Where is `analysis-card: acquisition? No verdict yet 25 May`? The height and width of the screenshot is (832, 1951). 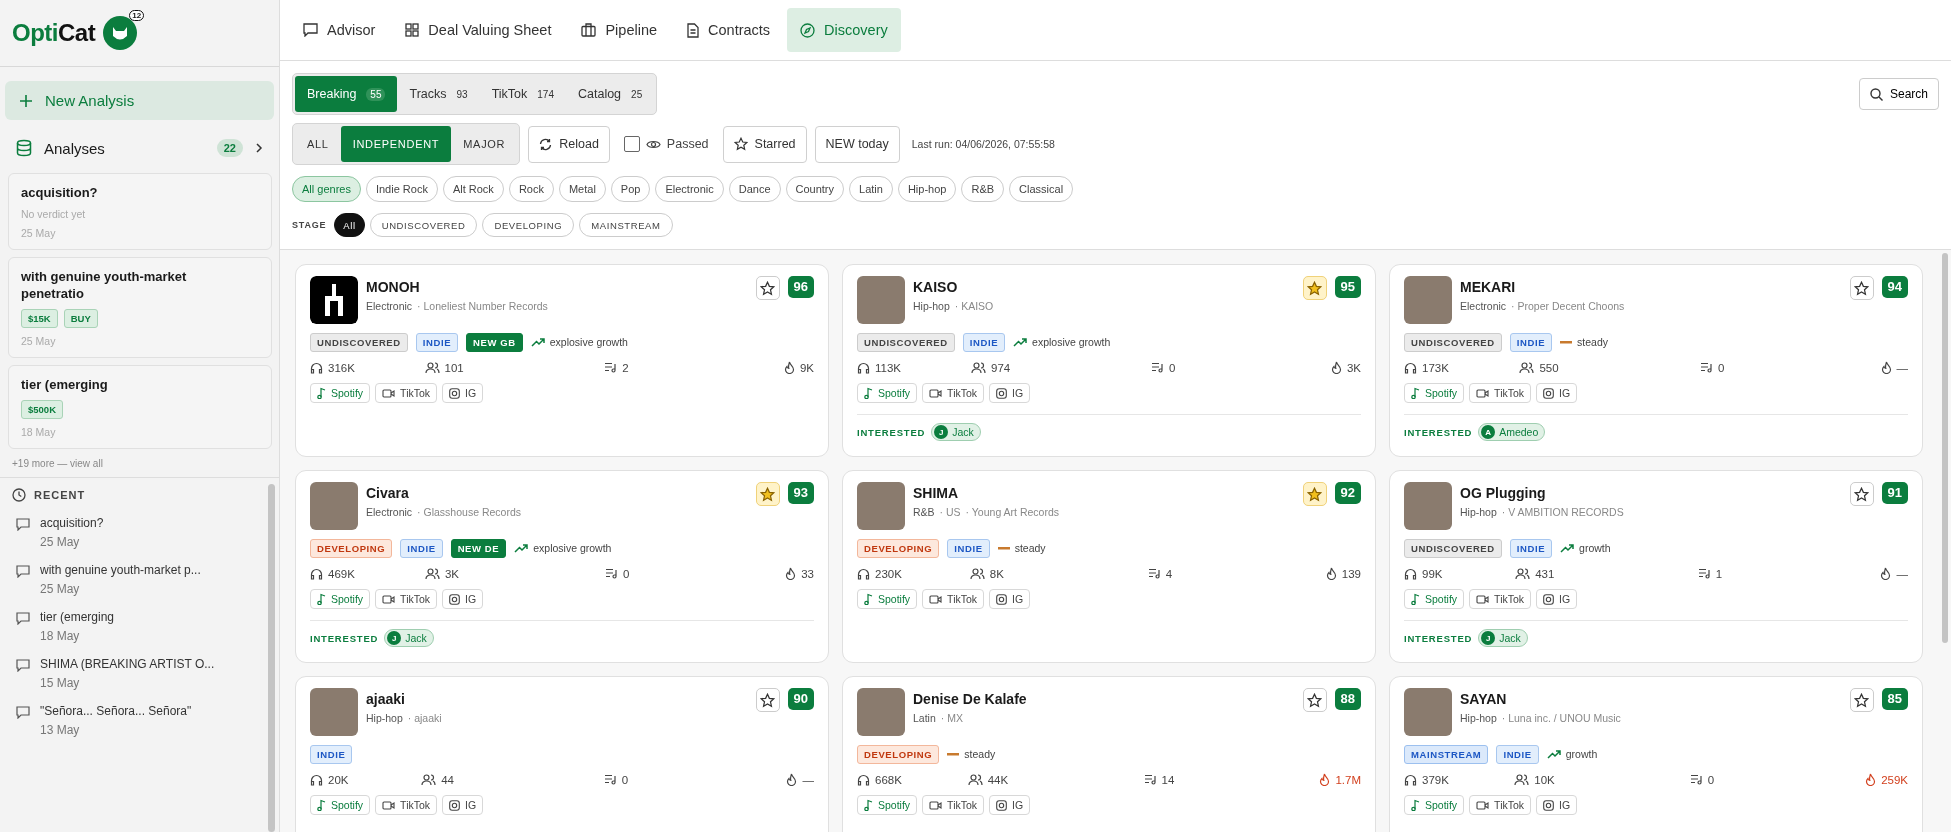 analysis-card: acquisition? No verdict yet 25 May is located at coordinates (140, 211).